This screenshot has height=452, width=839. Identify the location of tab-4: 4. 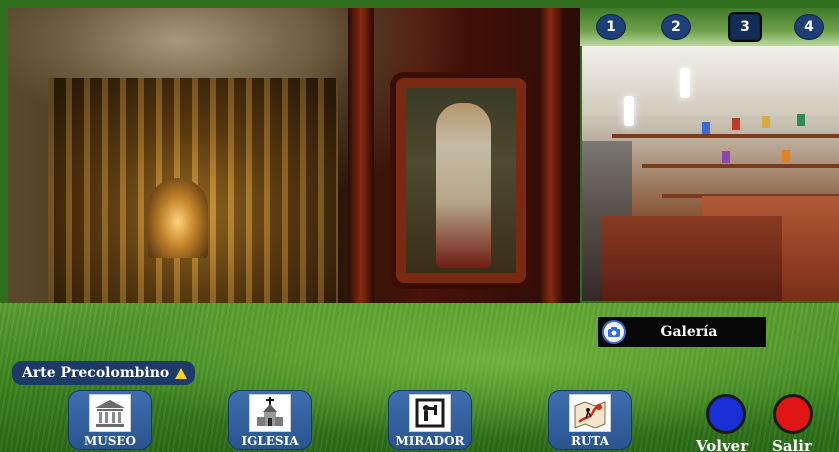
(809, 27).